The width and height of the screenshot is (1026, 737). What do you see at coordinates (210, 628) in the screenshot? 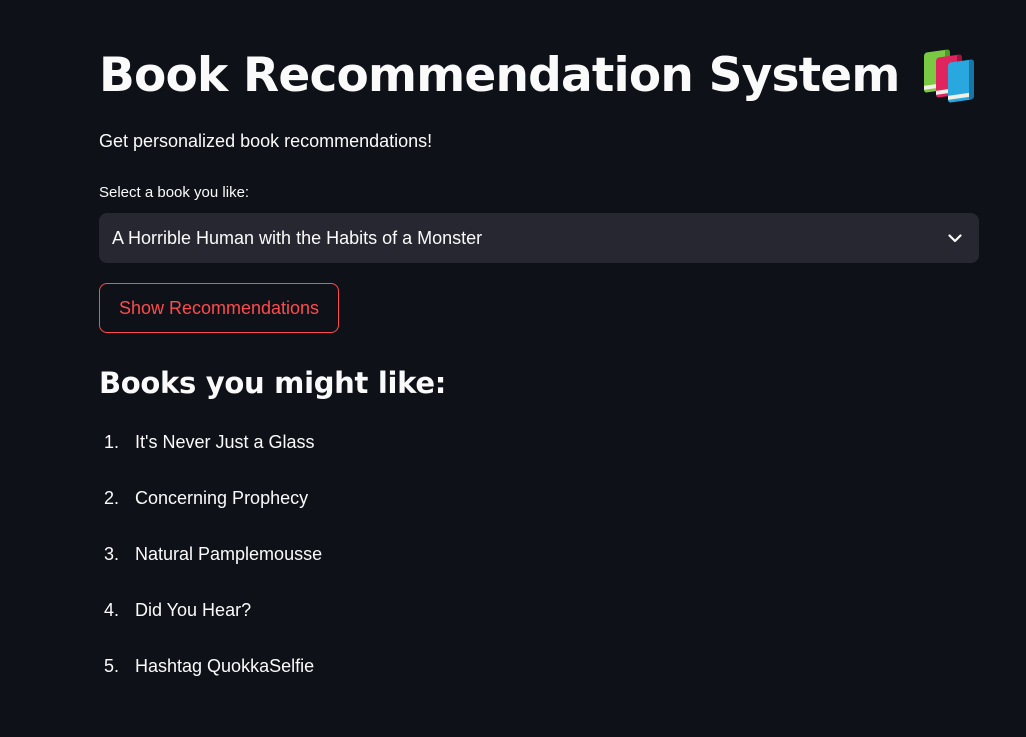
I see `list-item: 4. Did You Hear?` at bounding box center [210, 628].